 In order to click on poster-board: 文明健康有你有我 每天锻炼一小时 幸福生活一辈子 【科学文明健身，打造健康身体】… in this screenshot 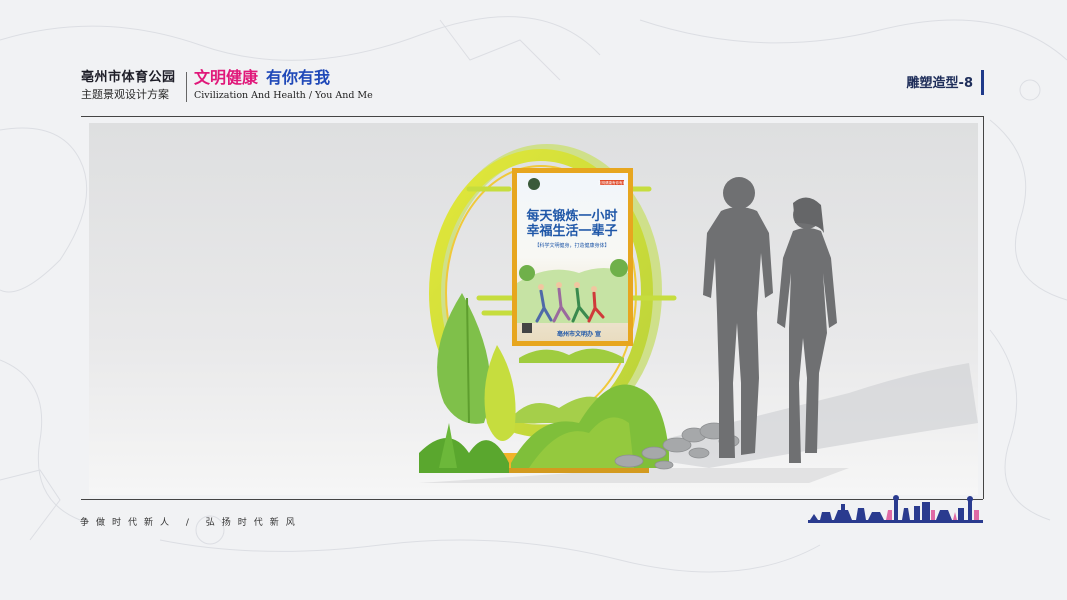, I will do `click(572, 257)`.